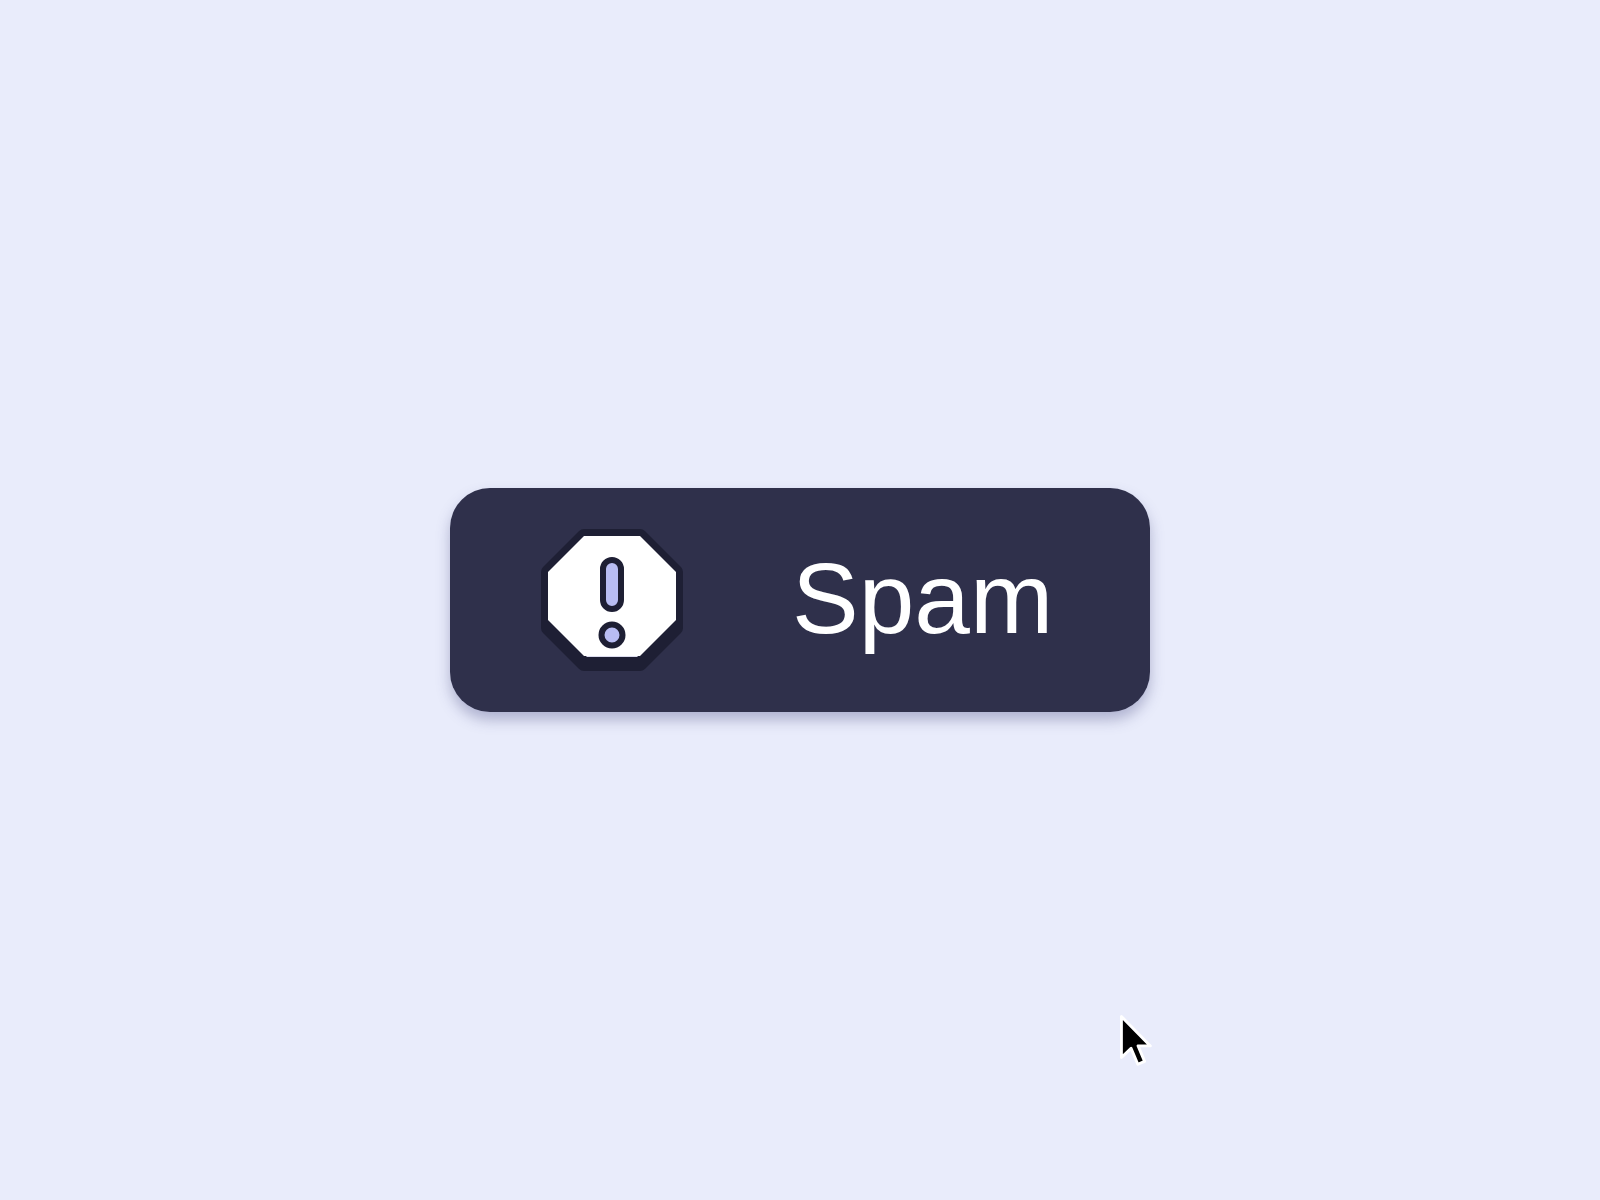  Describe the element at coordinates (612, 600) in the screenshot. I see `warning-octagon-icon` at that location.